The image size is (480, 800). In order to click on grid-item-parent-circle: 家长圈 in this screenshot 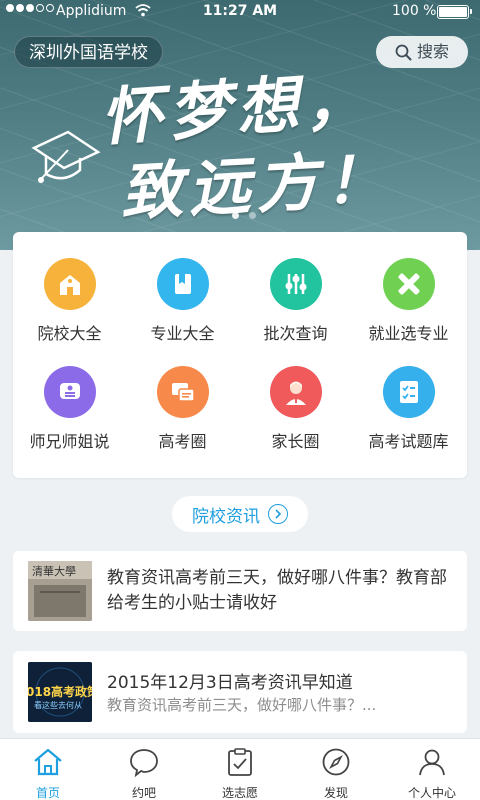, I will do `click(295, 409)`.